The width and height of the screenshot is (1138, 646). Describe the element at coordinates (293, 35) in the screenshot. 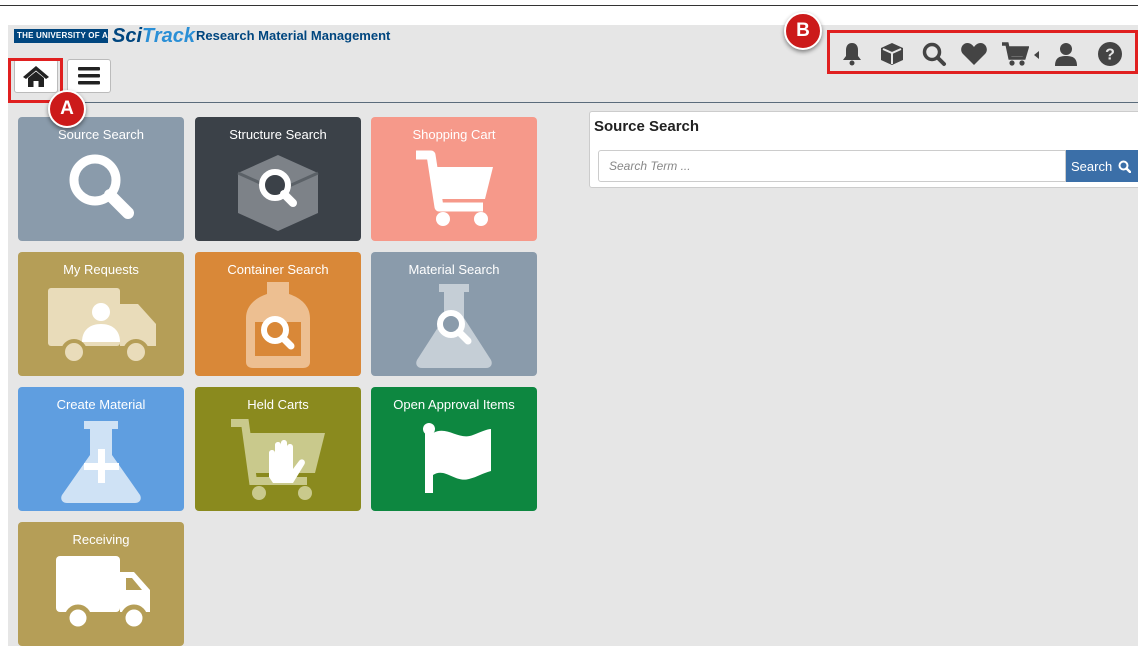

I see `app-tagline: Research Material Management` at that location.